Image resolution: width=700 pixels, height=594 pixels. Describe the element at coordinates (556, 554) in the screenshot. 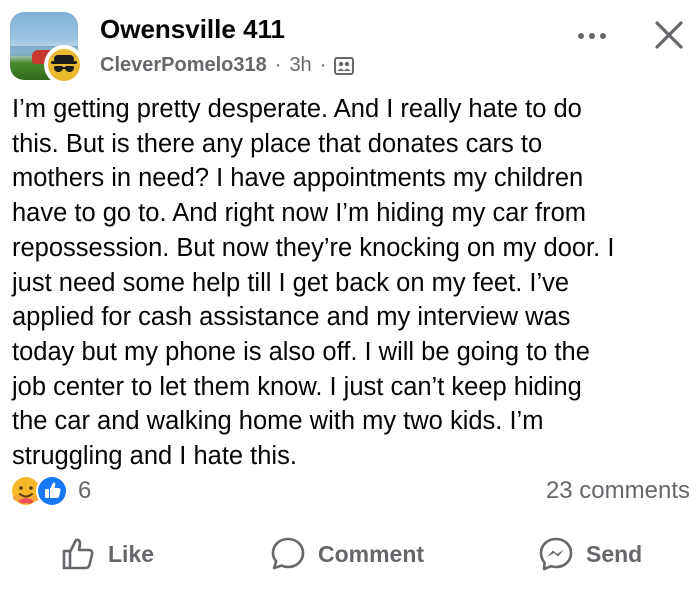

I see `messenger-icon` at that location.